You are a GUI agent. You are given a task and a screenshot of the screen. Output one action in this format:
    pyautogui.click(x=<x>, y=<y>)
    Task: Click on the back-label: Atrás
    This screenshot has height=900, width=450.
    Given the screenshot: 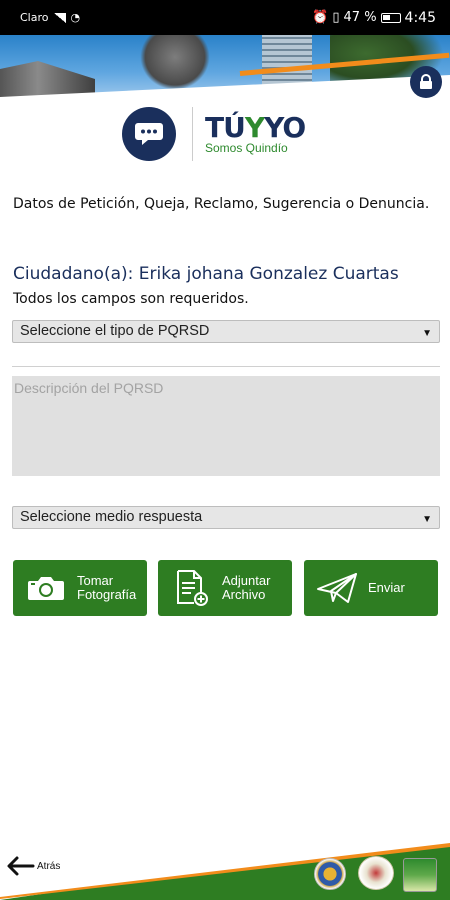 What is the action you would take?
    pyautogui.click(x=49, y=866)
    